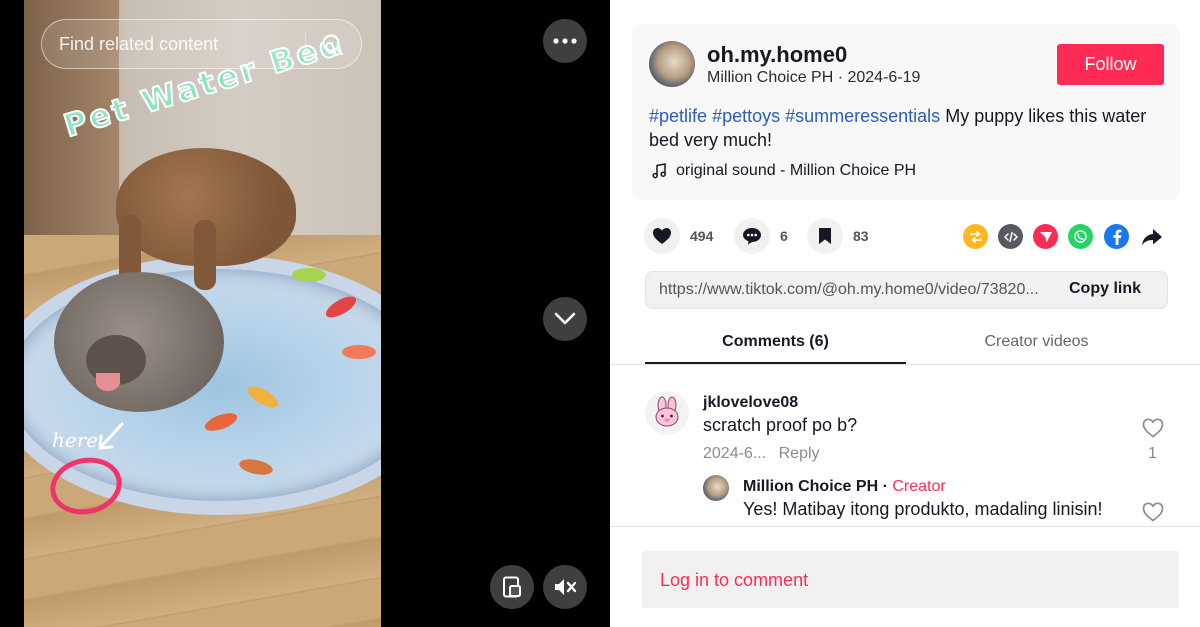  I want to click on search-icon, so click(333, 45).